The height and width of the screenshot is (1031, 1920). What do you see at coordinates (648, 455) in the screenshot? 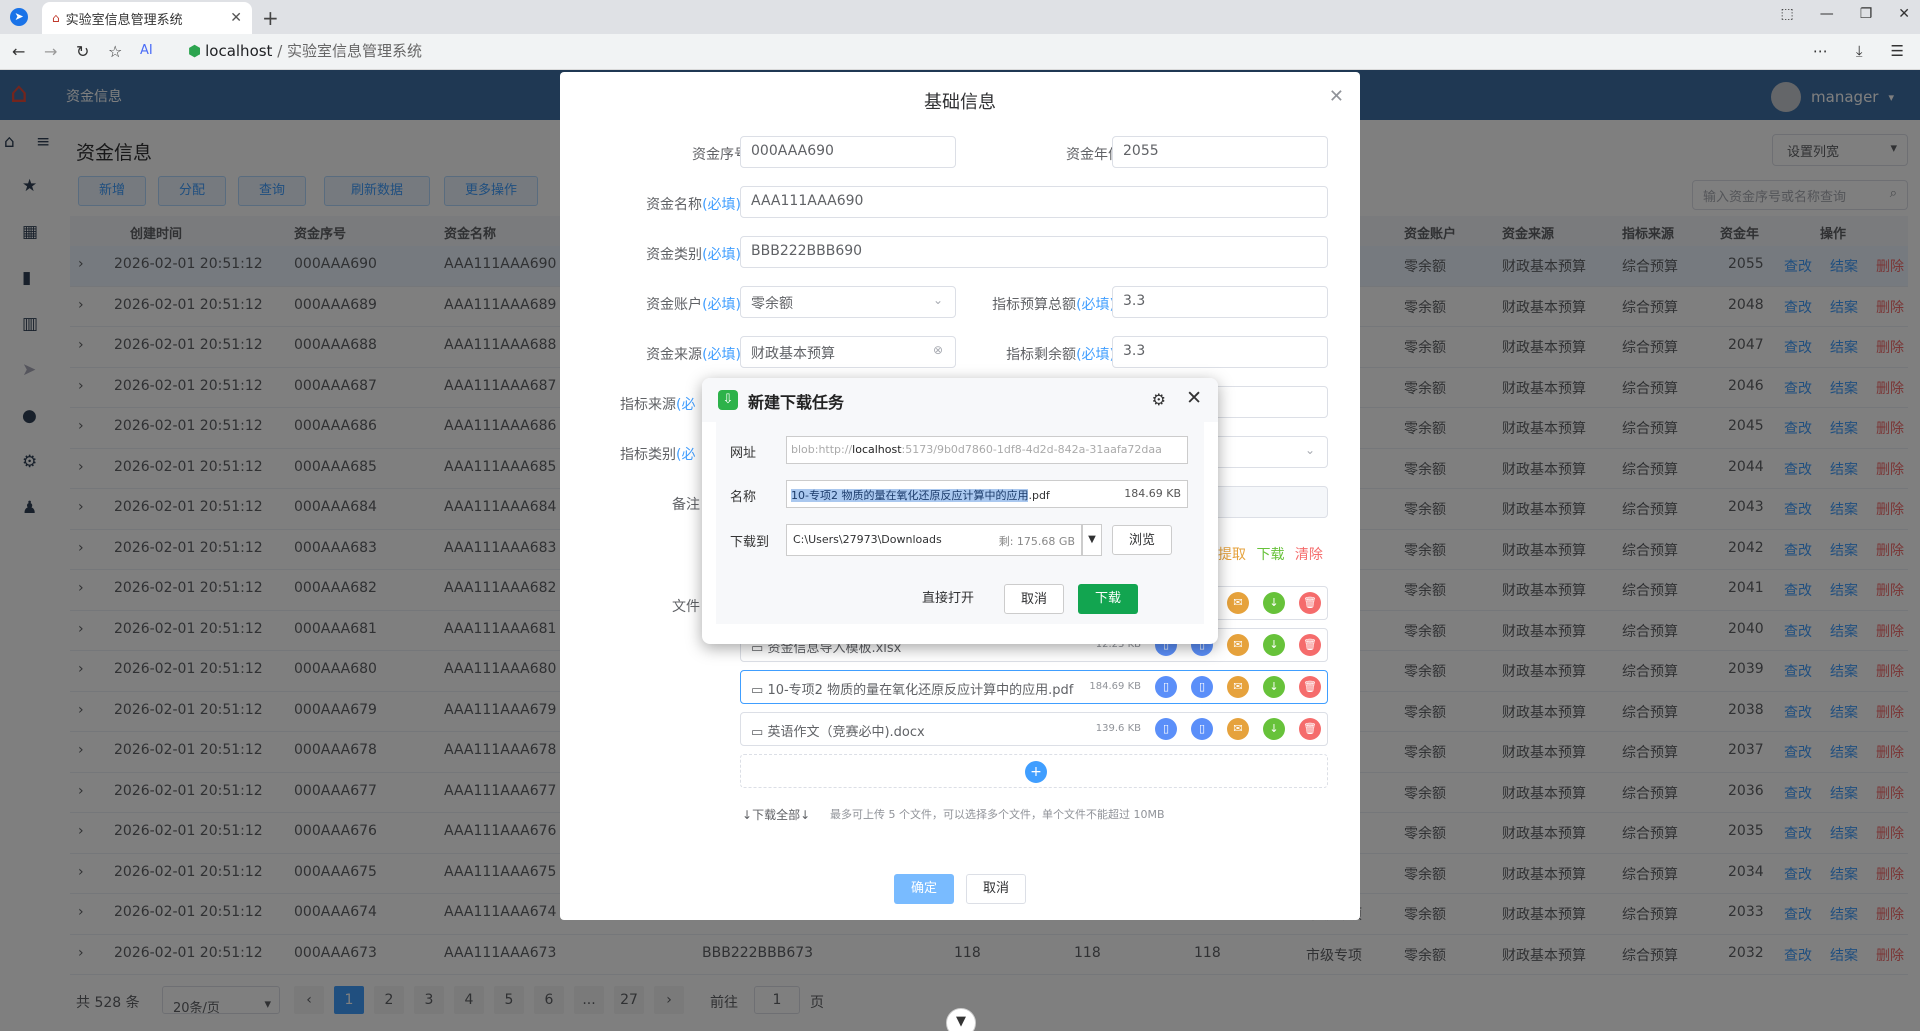
I see `ind-cat-label-text: 指标类别` at bounding box center [648, 455].